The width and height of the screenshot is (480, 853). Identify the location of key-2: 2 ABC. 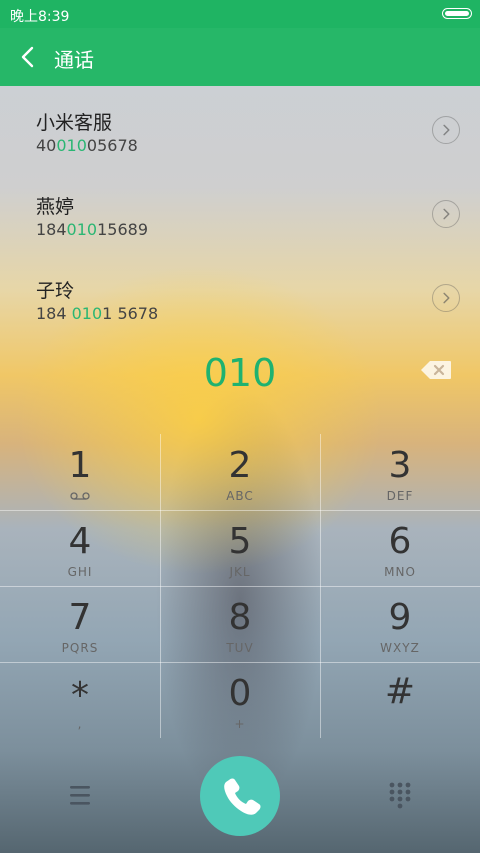
(240, 472).